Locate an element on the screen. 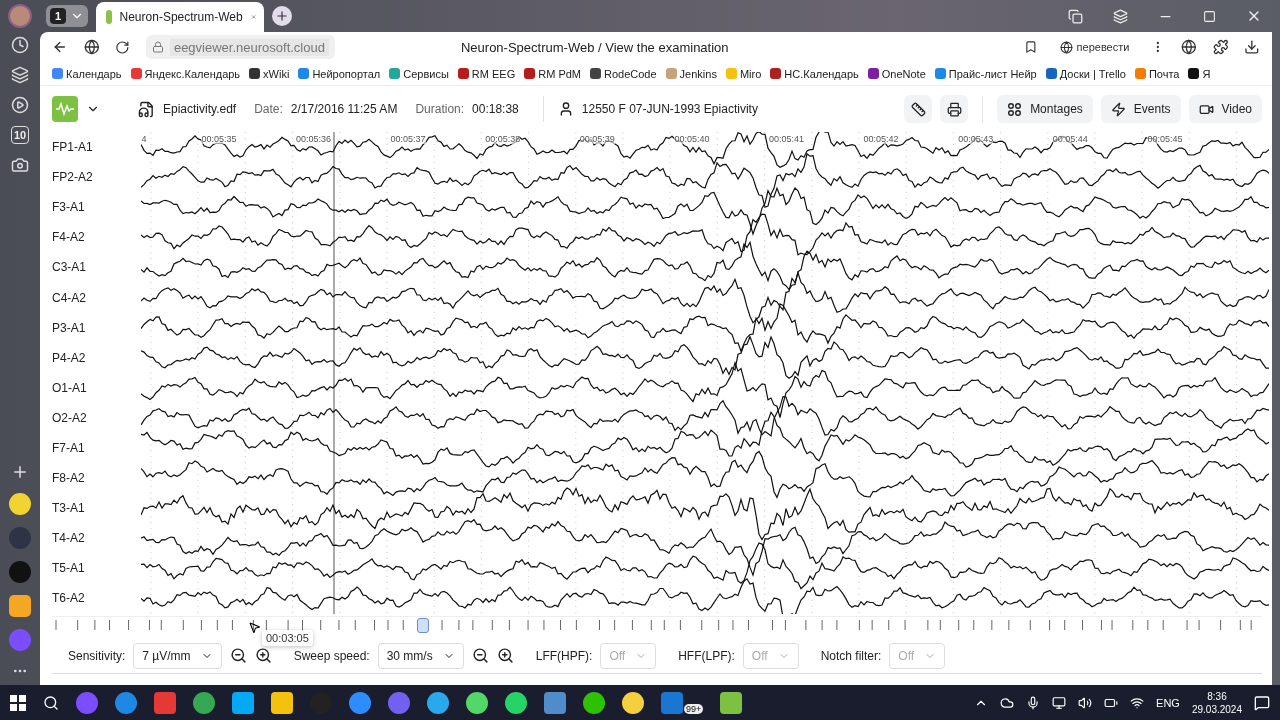 The width and height of the screenshot is (1280, 720). channel-label: T3-A1 is located at coordinates (69, 509).